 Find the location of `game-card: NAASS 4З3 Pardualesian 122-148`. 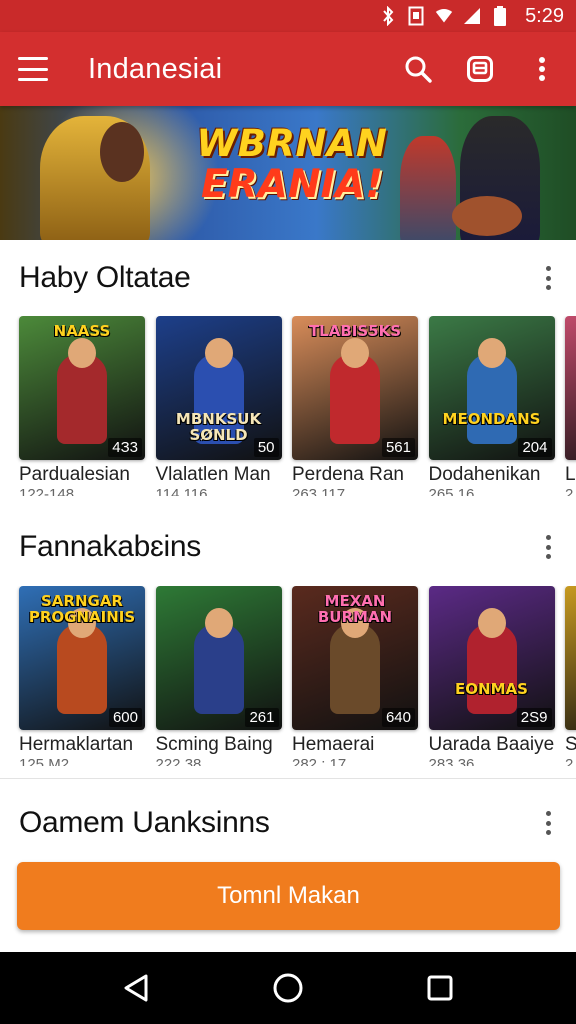

game-card: NAASS 4З3 Pardualesian 122-148 is located at coordinates (82, 406).